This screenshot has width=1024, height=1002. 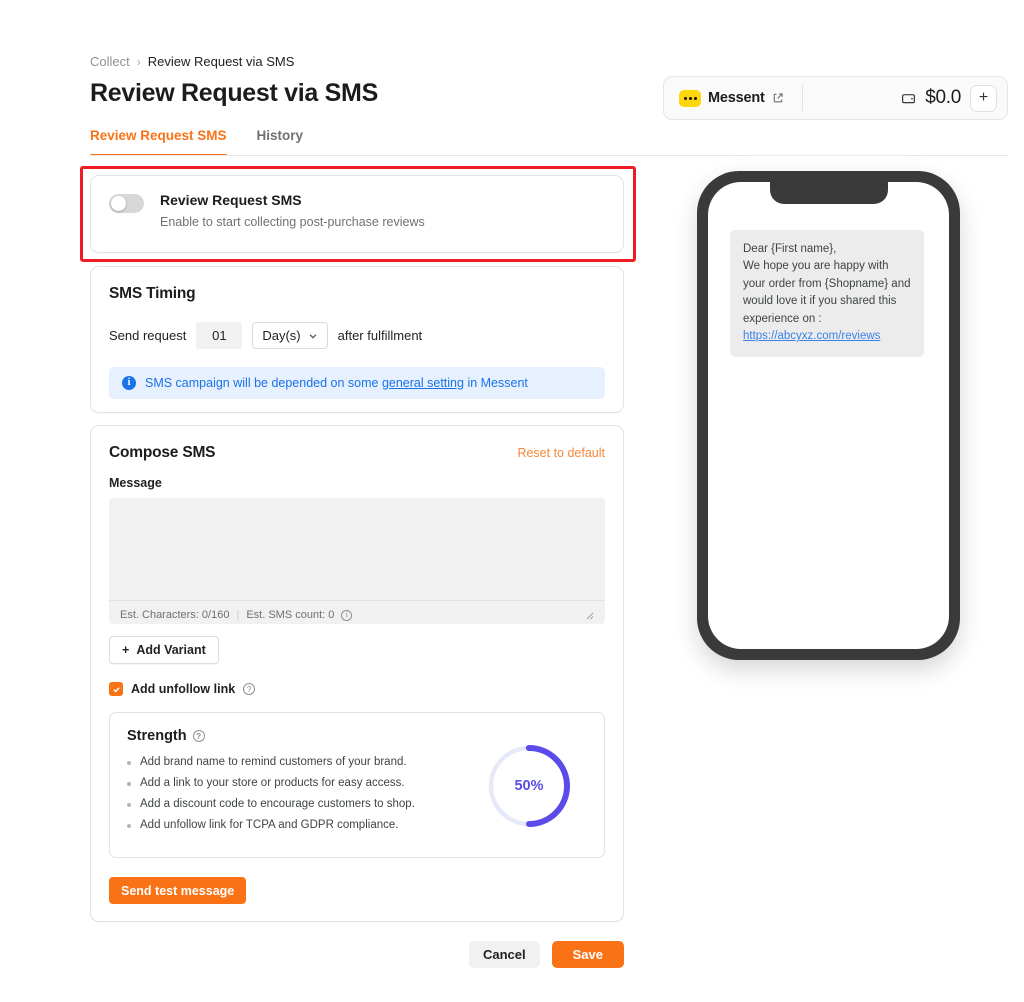 What do you see at coordinates (152, 293) in the screenshot?
I see `sms-timing-title: SMS Timing` at bounding box center [152, 293].